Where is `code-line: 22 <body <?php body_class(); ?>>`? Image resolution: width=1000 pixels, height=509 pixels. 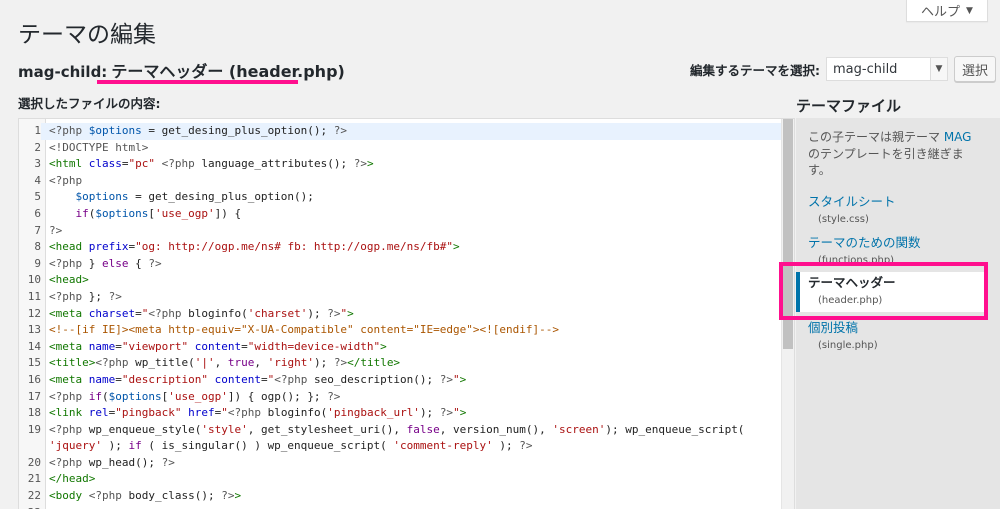
code-line: 22 <body <?php body_class(); ?>> is located at coordinates (400, 496).